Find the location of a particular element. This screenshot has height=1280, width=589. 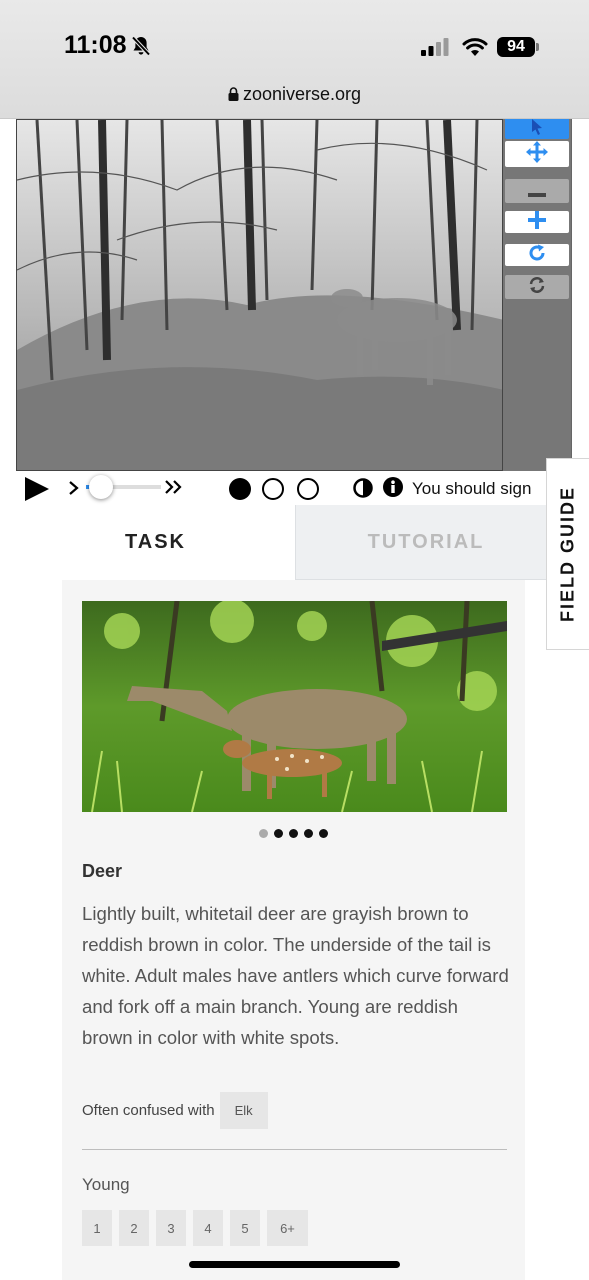

chevron-right-icon is located at coordinates (74, 488).